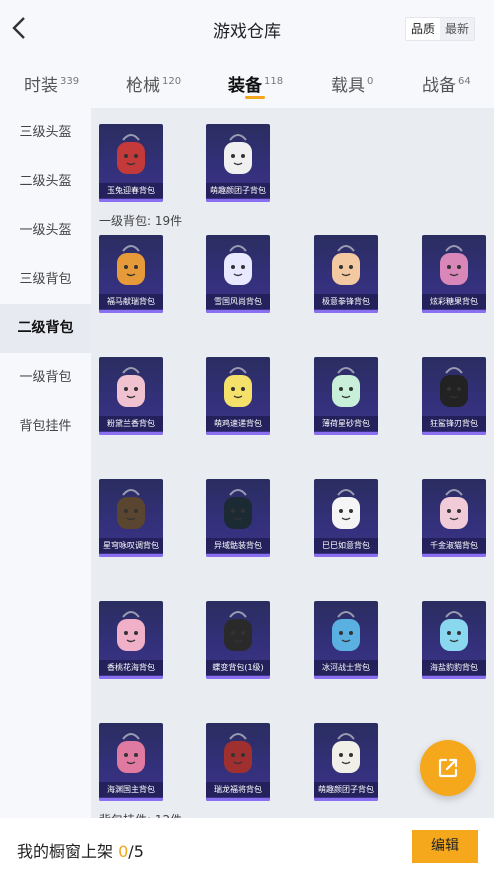 This screenshot has width=494, height=875. I want to click on group-label: 背包挂件: 12件, so click(140, 814).